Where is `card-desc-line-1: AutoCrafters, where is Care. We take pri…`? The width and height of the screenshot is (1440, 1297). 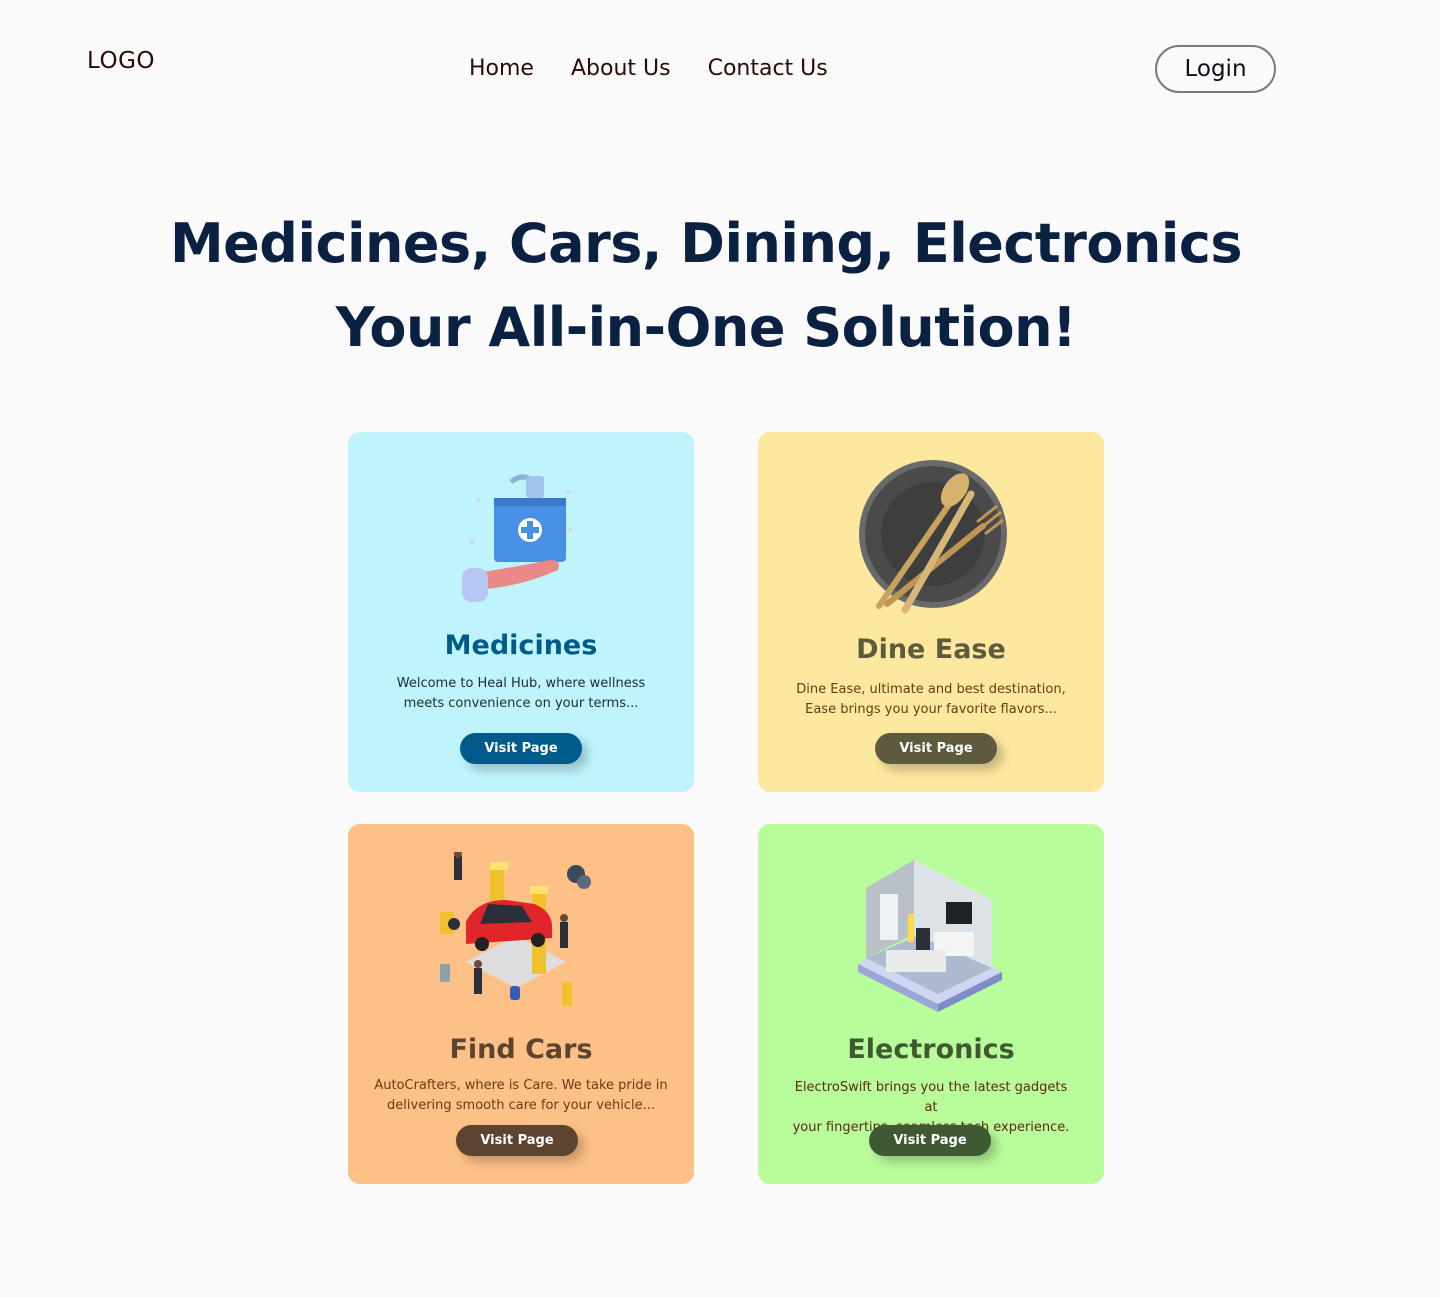 card-desc-line-1: AutoCrafters, where is Care. We take pri… is located at coordinates (521, 1085).